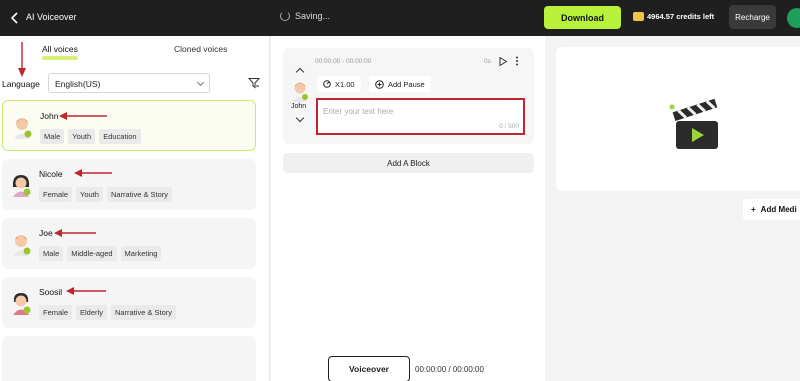 This screenshot has width=800, height=381. I want to click on app-title: AI Voiceover, so click(51, 17).